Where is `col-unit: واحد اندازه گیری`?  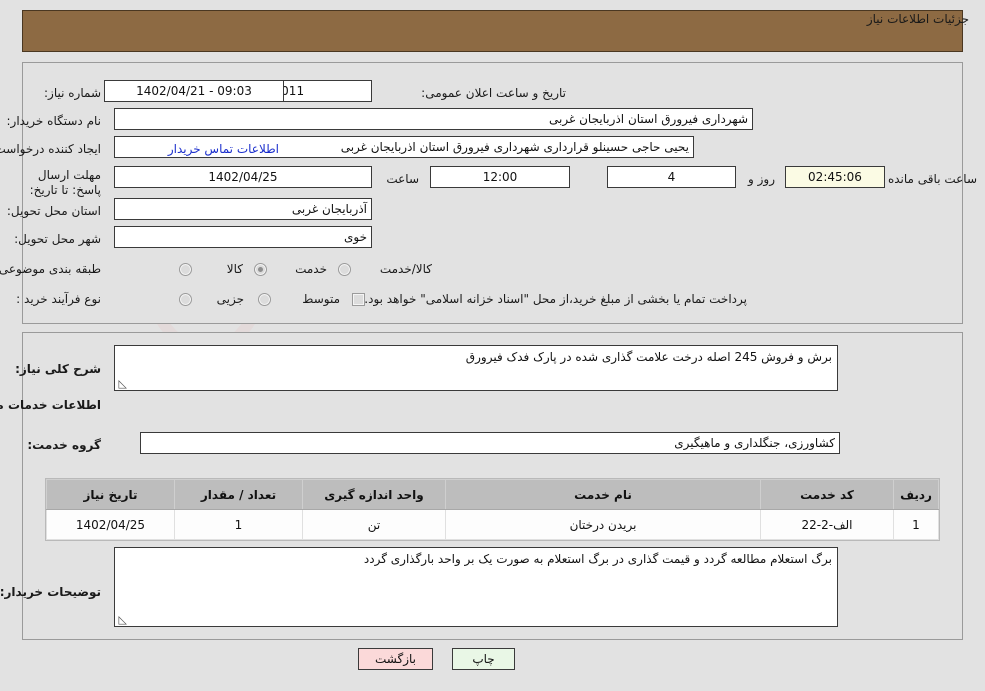 col-unit: واحد اندازه گیری is located at coordinates (374, 494).